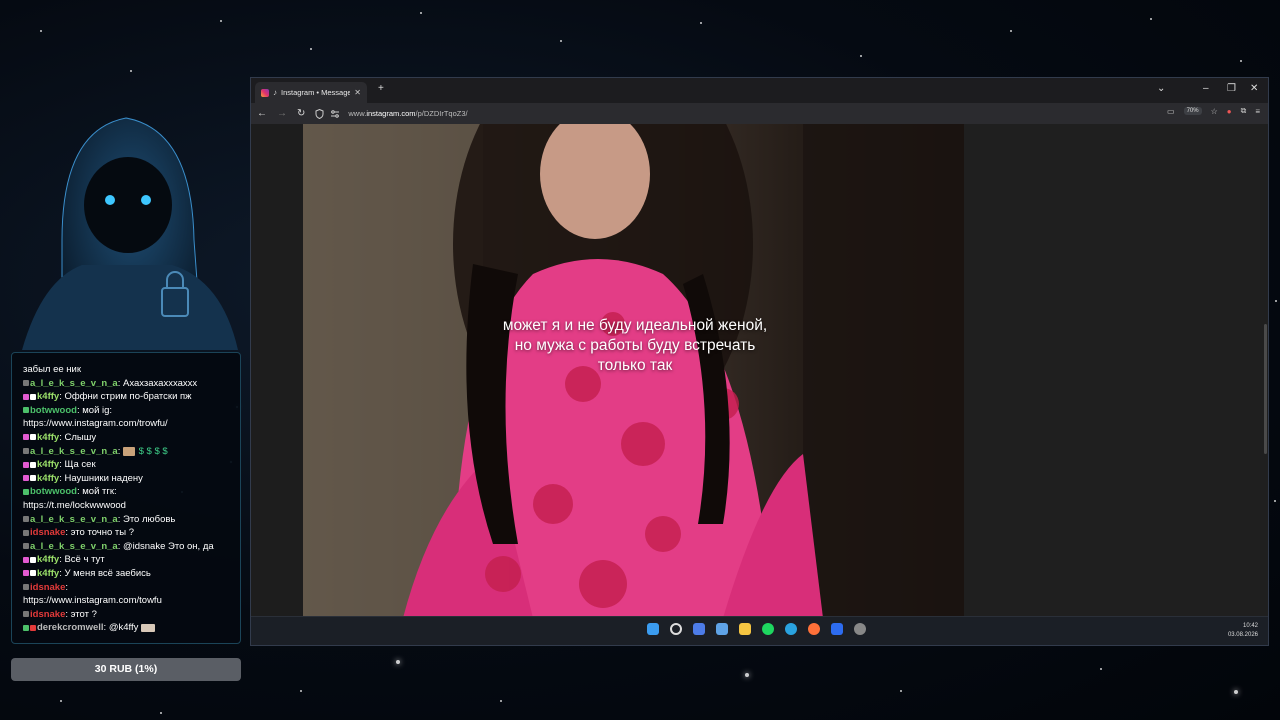  I want to click on tab-close-icon: ✕, so click(357, 92).